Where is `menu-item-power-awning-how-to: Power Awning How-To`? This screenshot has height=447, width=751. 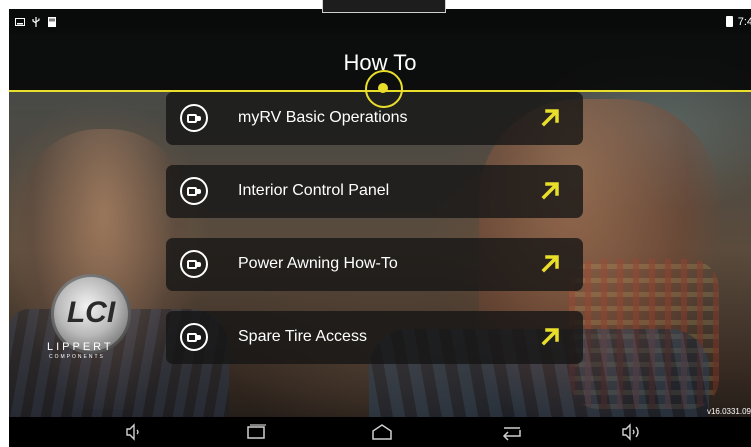
menu-item-power-awning-how-to: Power Awning How-To is located at coordinates (374, 264).